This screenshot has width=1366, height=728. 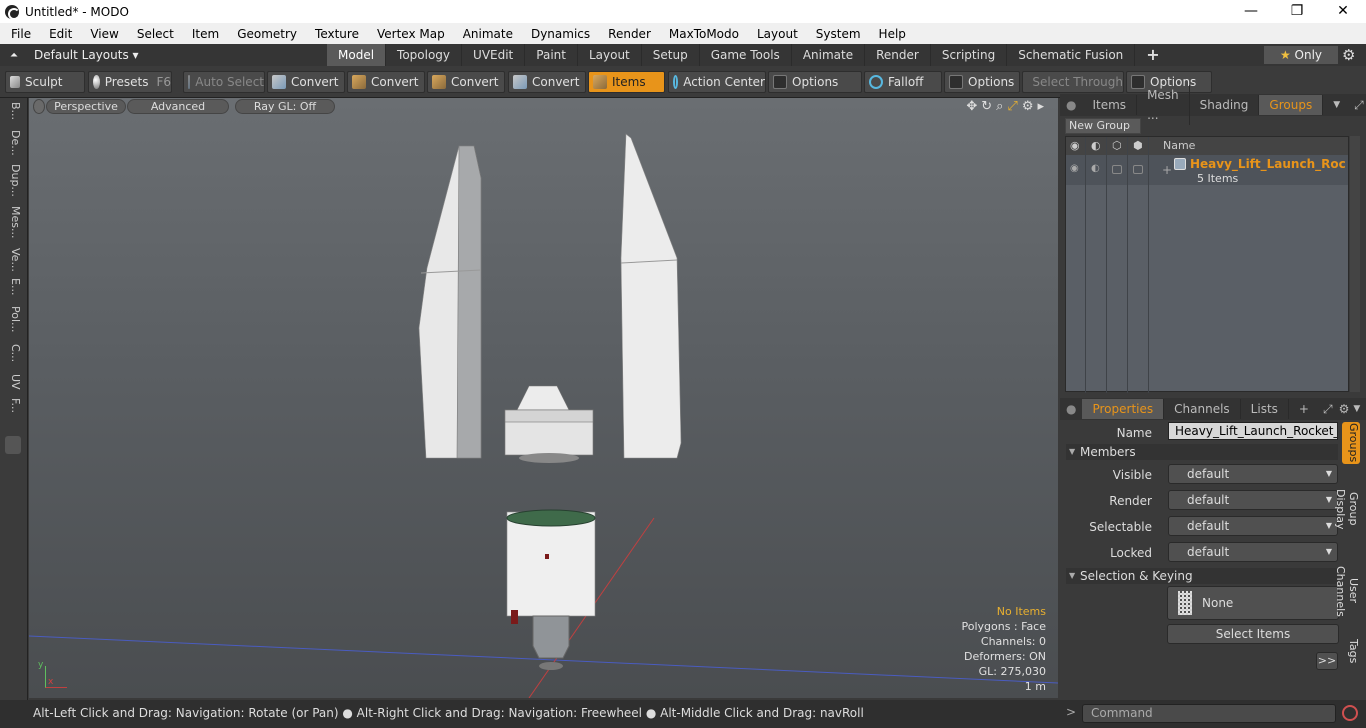 I want to click on group-name-input: Heavy_Lift_Launch_Rocket_Stac, so click(x=1253, y=431).